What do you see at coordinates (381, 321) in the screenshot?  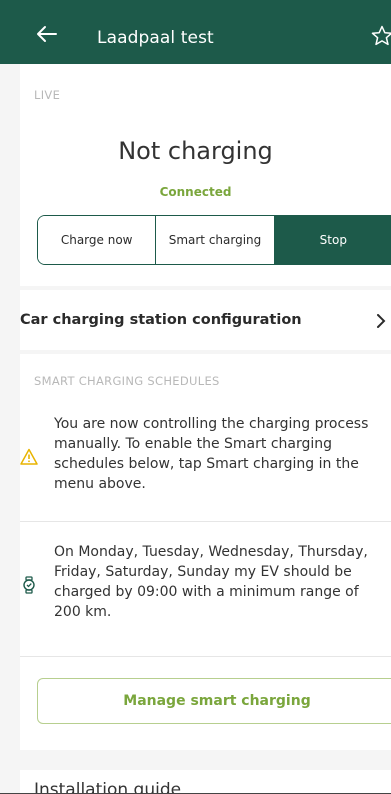 I see `chevron-right-icon` at bounding box center [381, 321].